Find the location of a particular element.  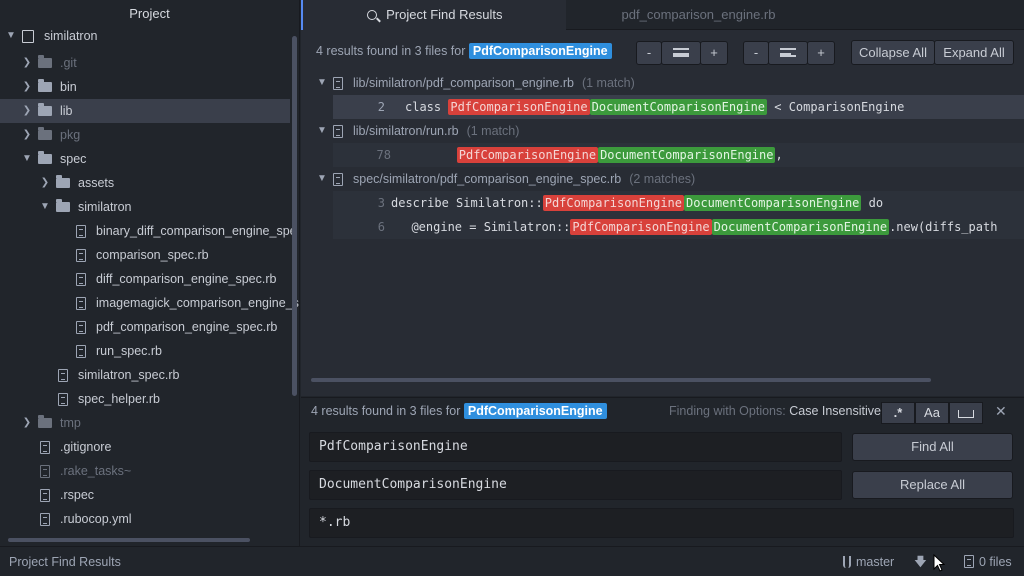

tree-item-file: imagemagick_comparison_engine_s is located at coordinates (187, 303).